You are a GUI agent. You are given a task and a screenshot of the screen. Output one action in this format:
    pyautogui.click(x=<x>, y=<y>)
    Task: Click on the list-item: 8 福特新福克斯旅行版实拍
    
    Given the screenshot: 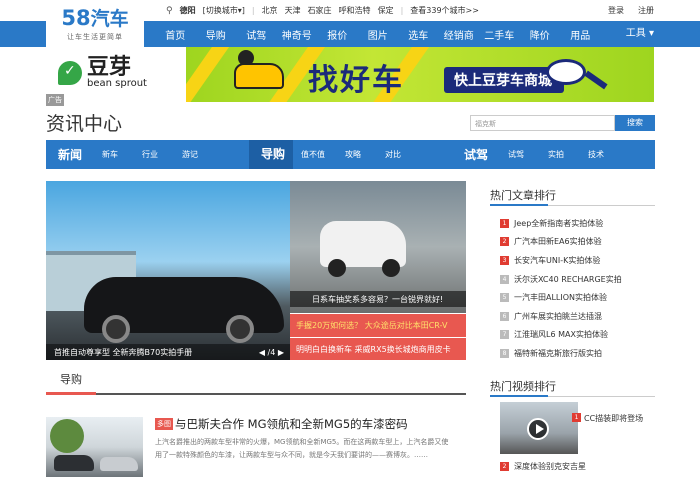 What is the action you would take?
    pyautogui.click(x=577, y=353)
    